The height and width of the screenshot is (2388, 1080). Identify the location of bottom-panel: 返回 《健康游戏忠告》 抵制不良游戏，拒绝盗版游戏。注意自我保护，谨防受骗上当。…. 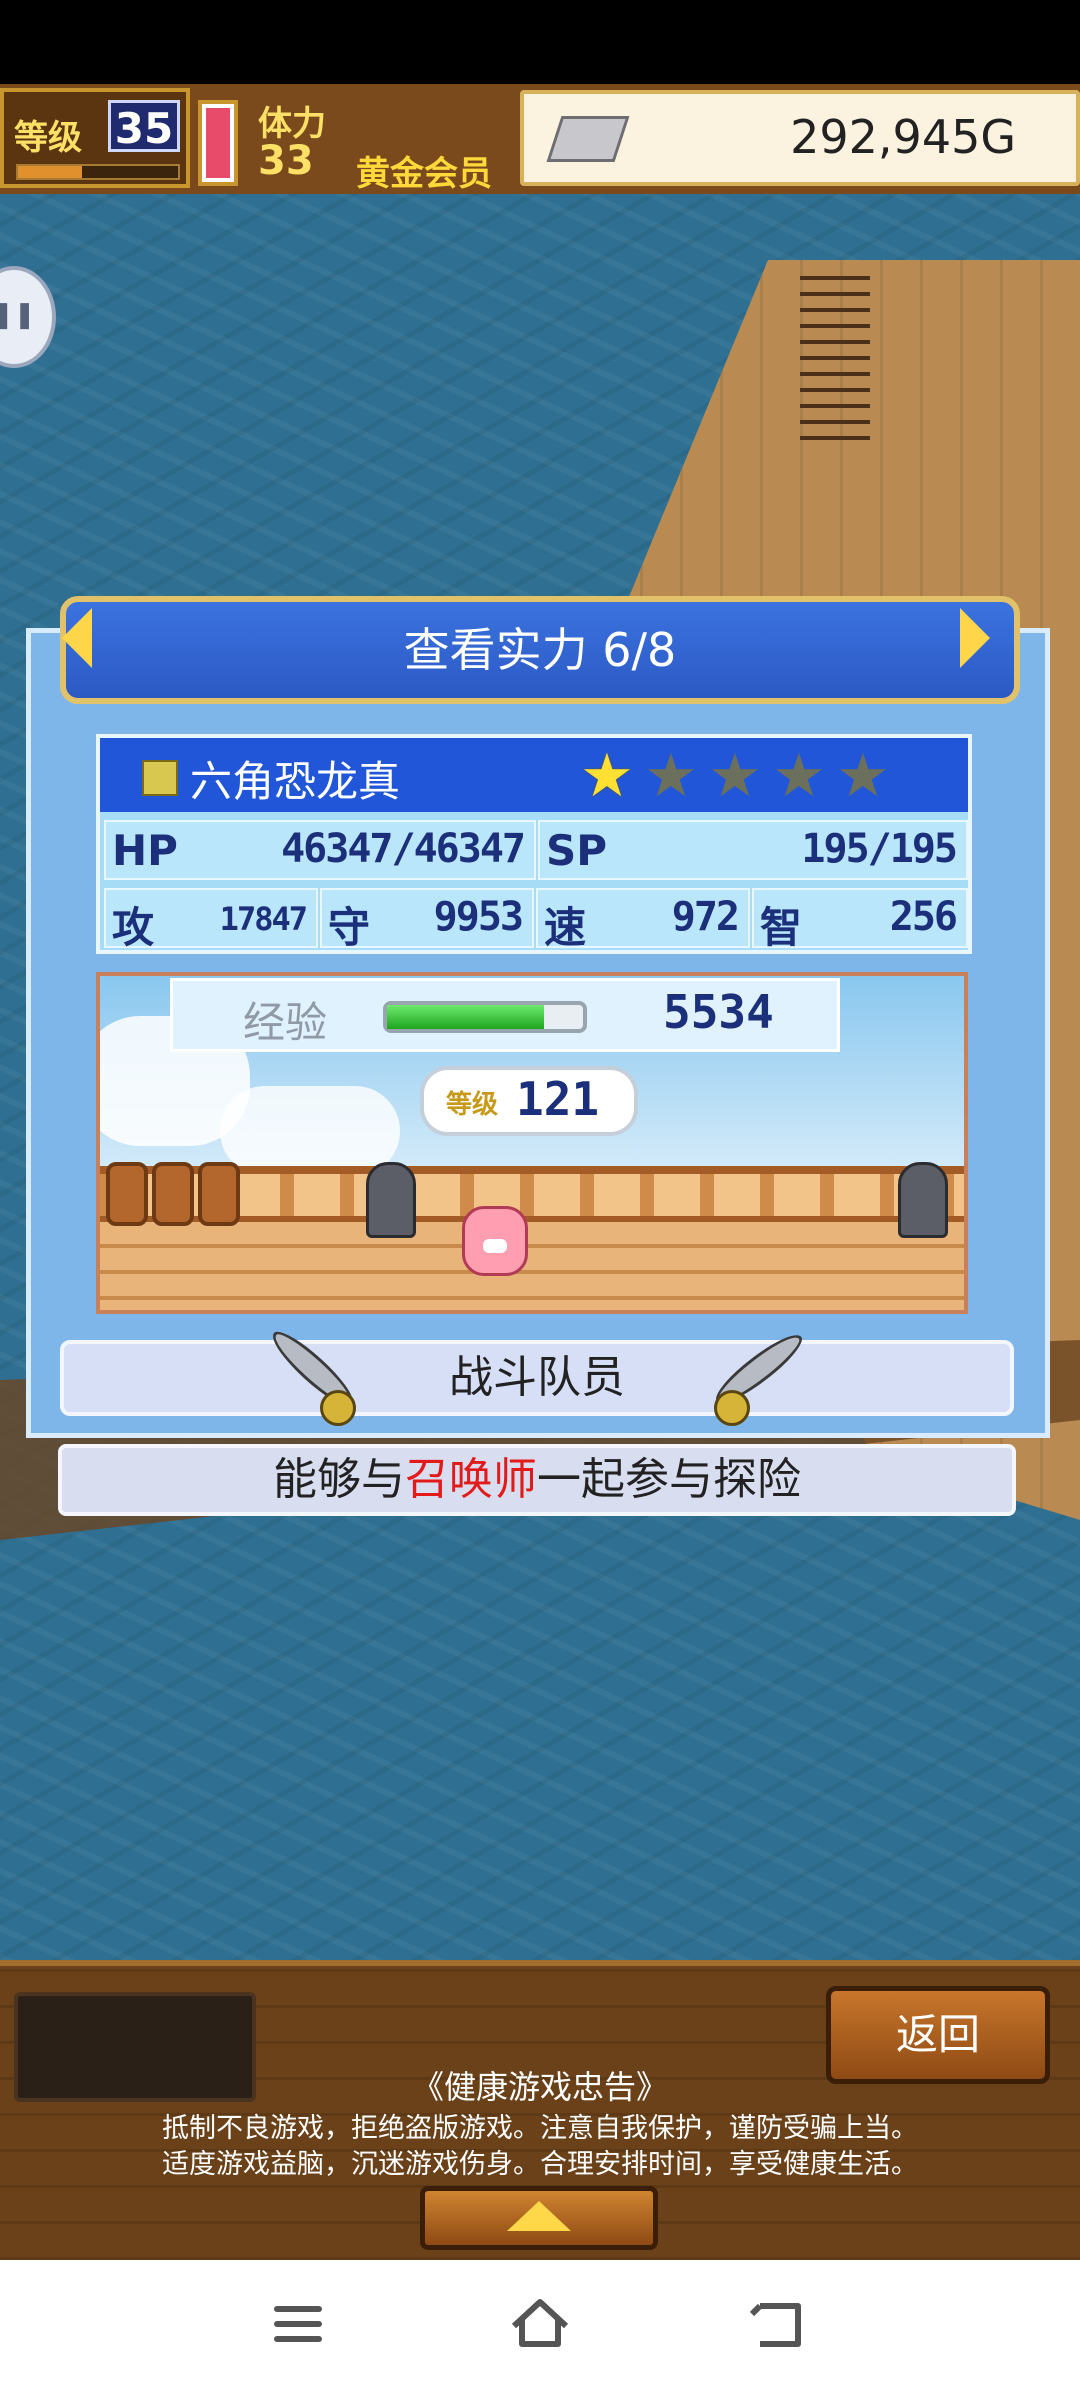
(540, 2110).